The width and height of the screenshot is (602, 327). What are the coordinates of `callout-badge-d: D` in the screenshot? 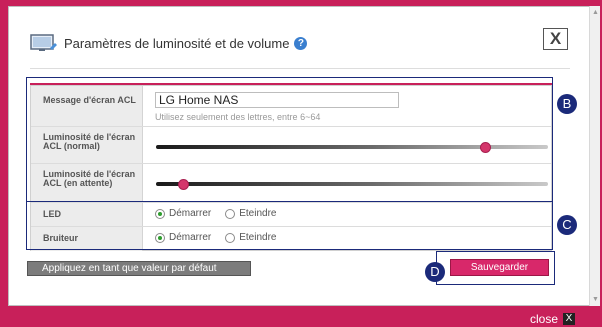 It's located at (435, 272).